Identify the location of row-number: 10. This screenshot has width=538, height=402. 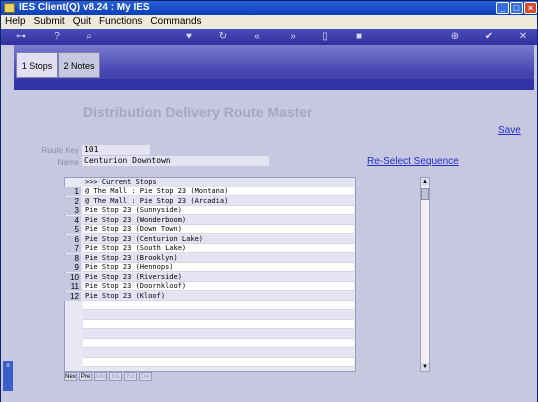
(72, 277).